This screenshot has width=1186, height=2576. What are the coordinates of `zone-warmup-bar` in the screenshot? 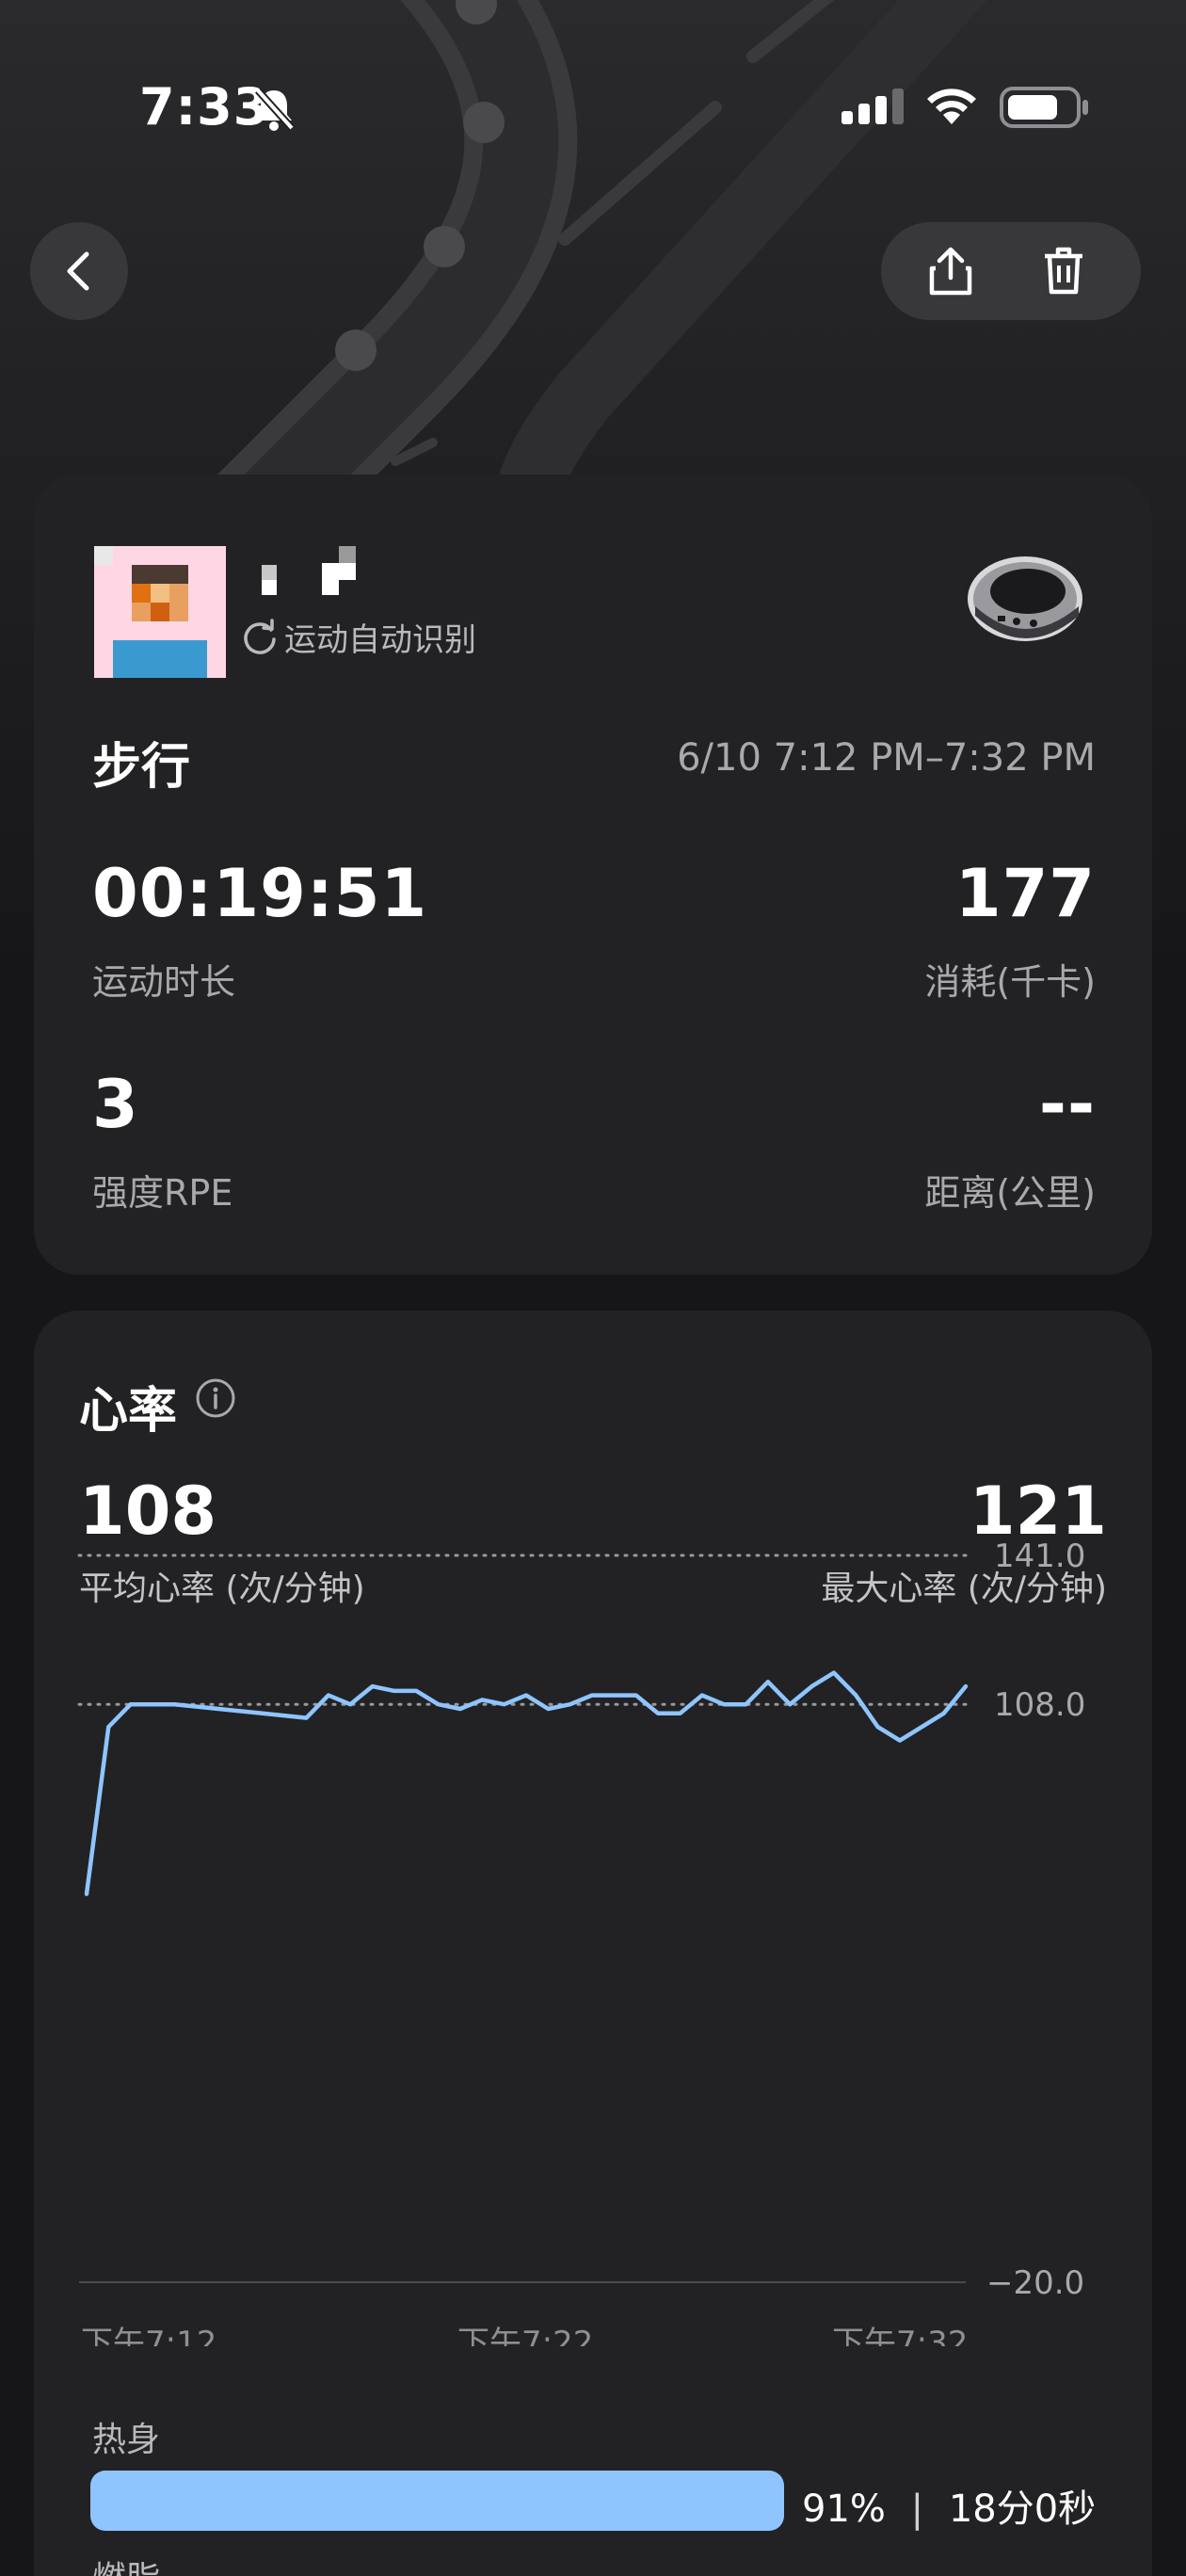 It's located at (437, 2501).